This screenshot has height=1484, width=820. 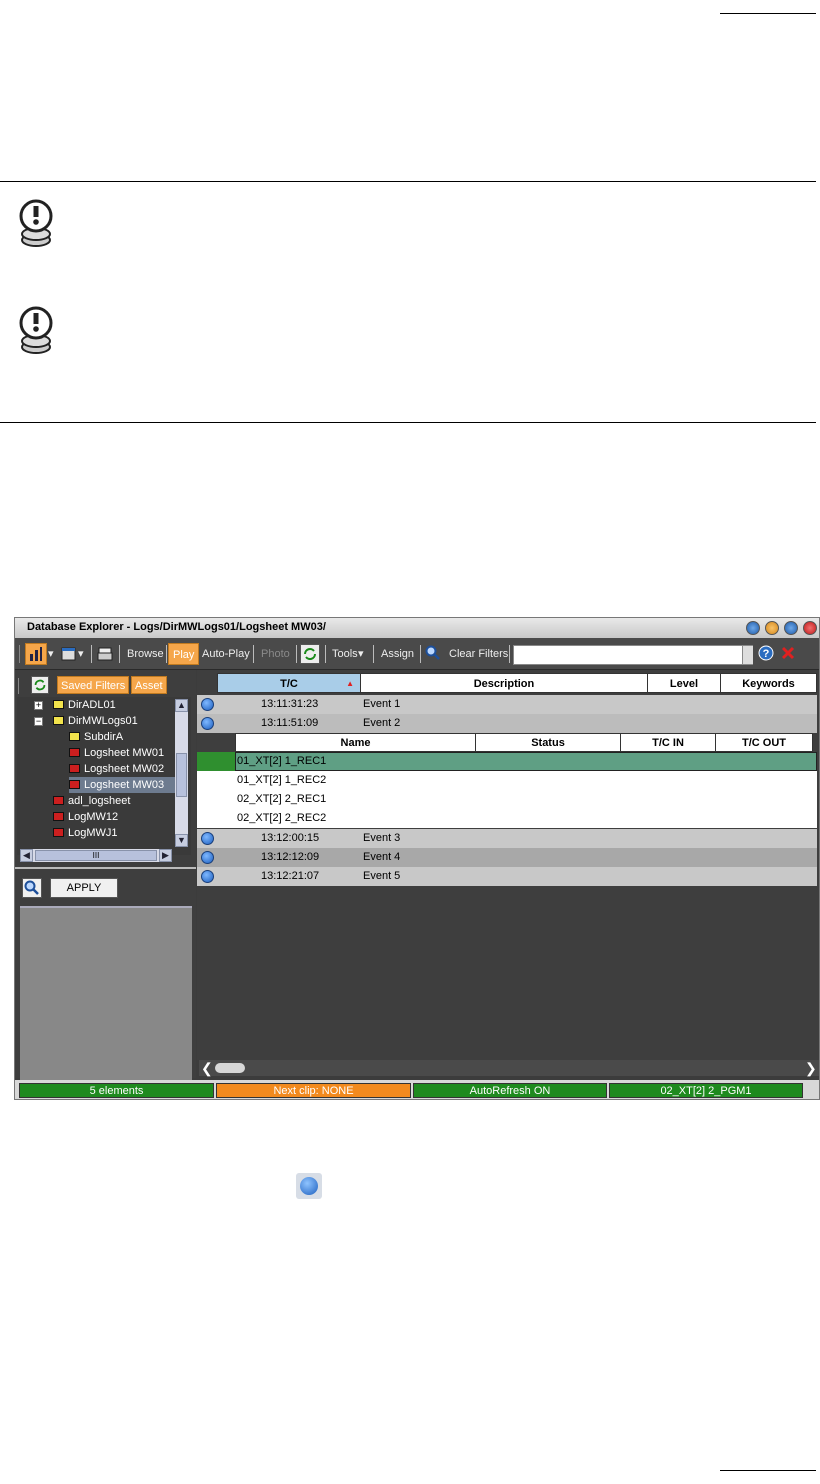 What do you see at coordinates (684, 683) in the screenshot?
I see `column-header-level: Level` at bounding box center [684, 683].